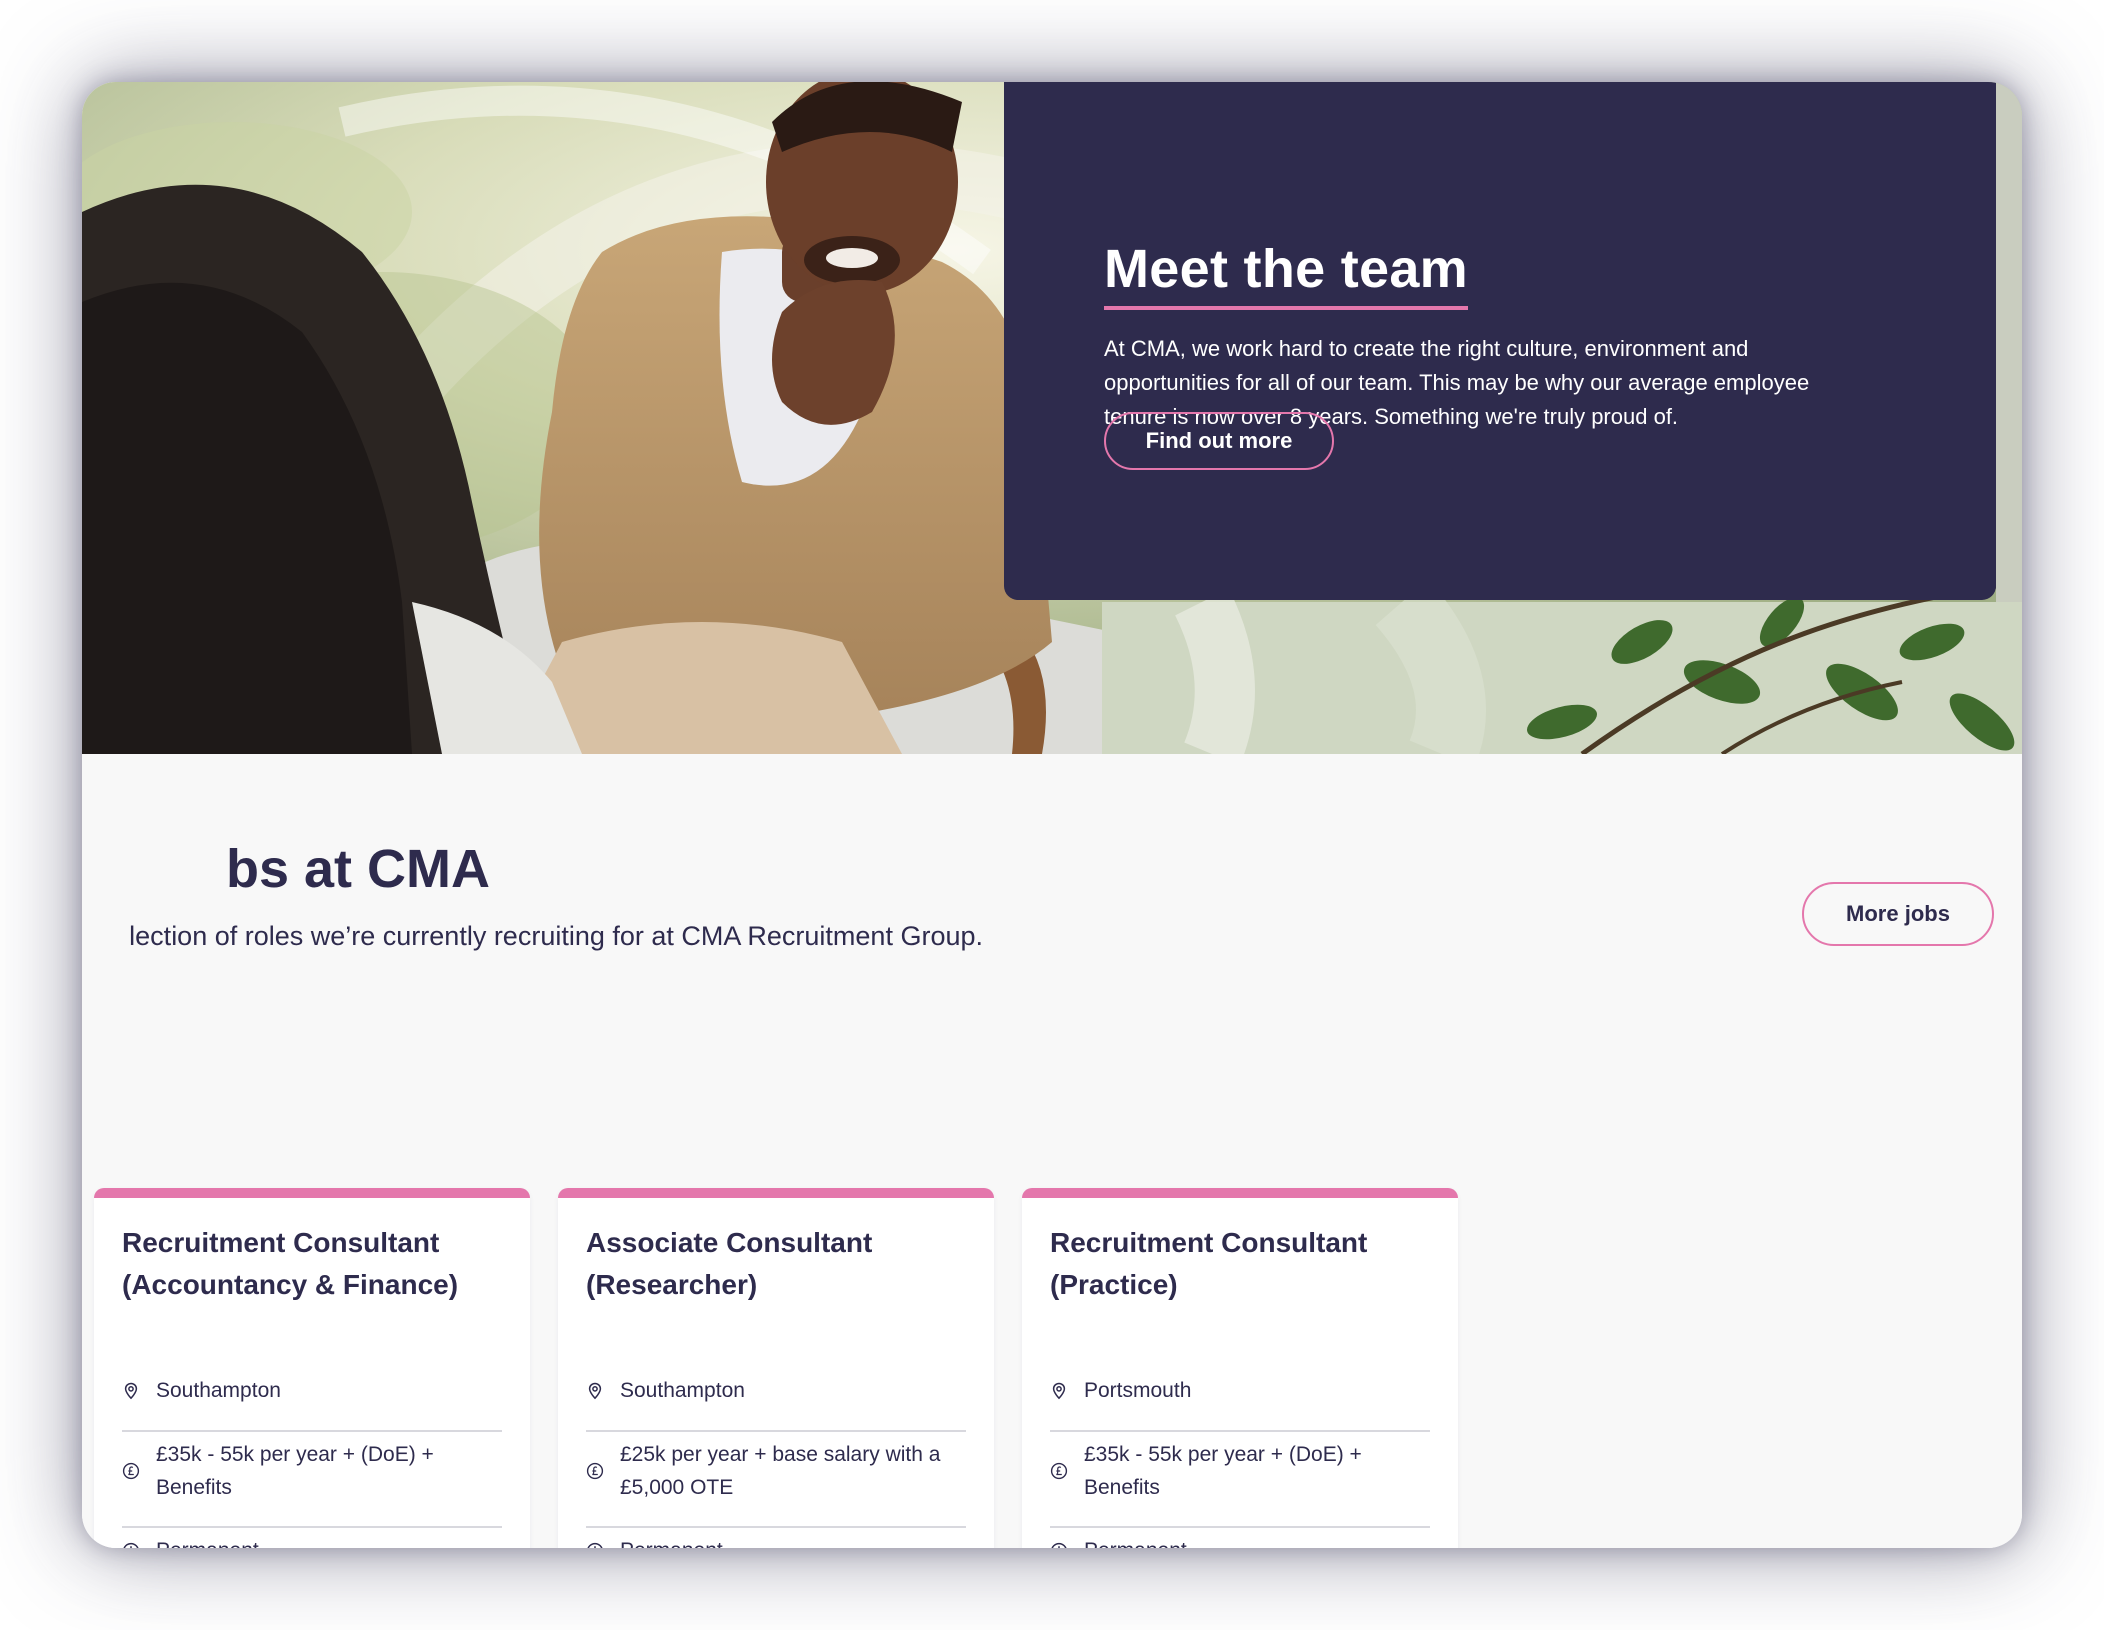 The height and width of the screenshot is (1630, 2104). What do you see at coordinates (1219, 441) in the screenshot?
I see `find-out-more-button: Find out more` at bounding box center [1219, 441].